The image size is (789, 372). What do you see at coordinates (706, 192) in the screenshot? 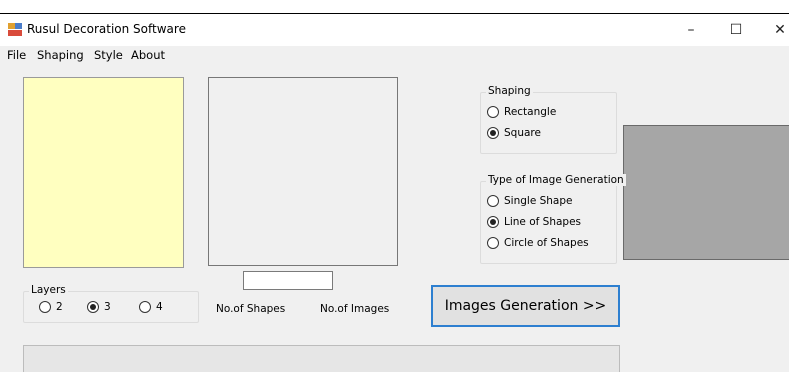
I see `output-preview-panel` at bounding box center [706, 192].